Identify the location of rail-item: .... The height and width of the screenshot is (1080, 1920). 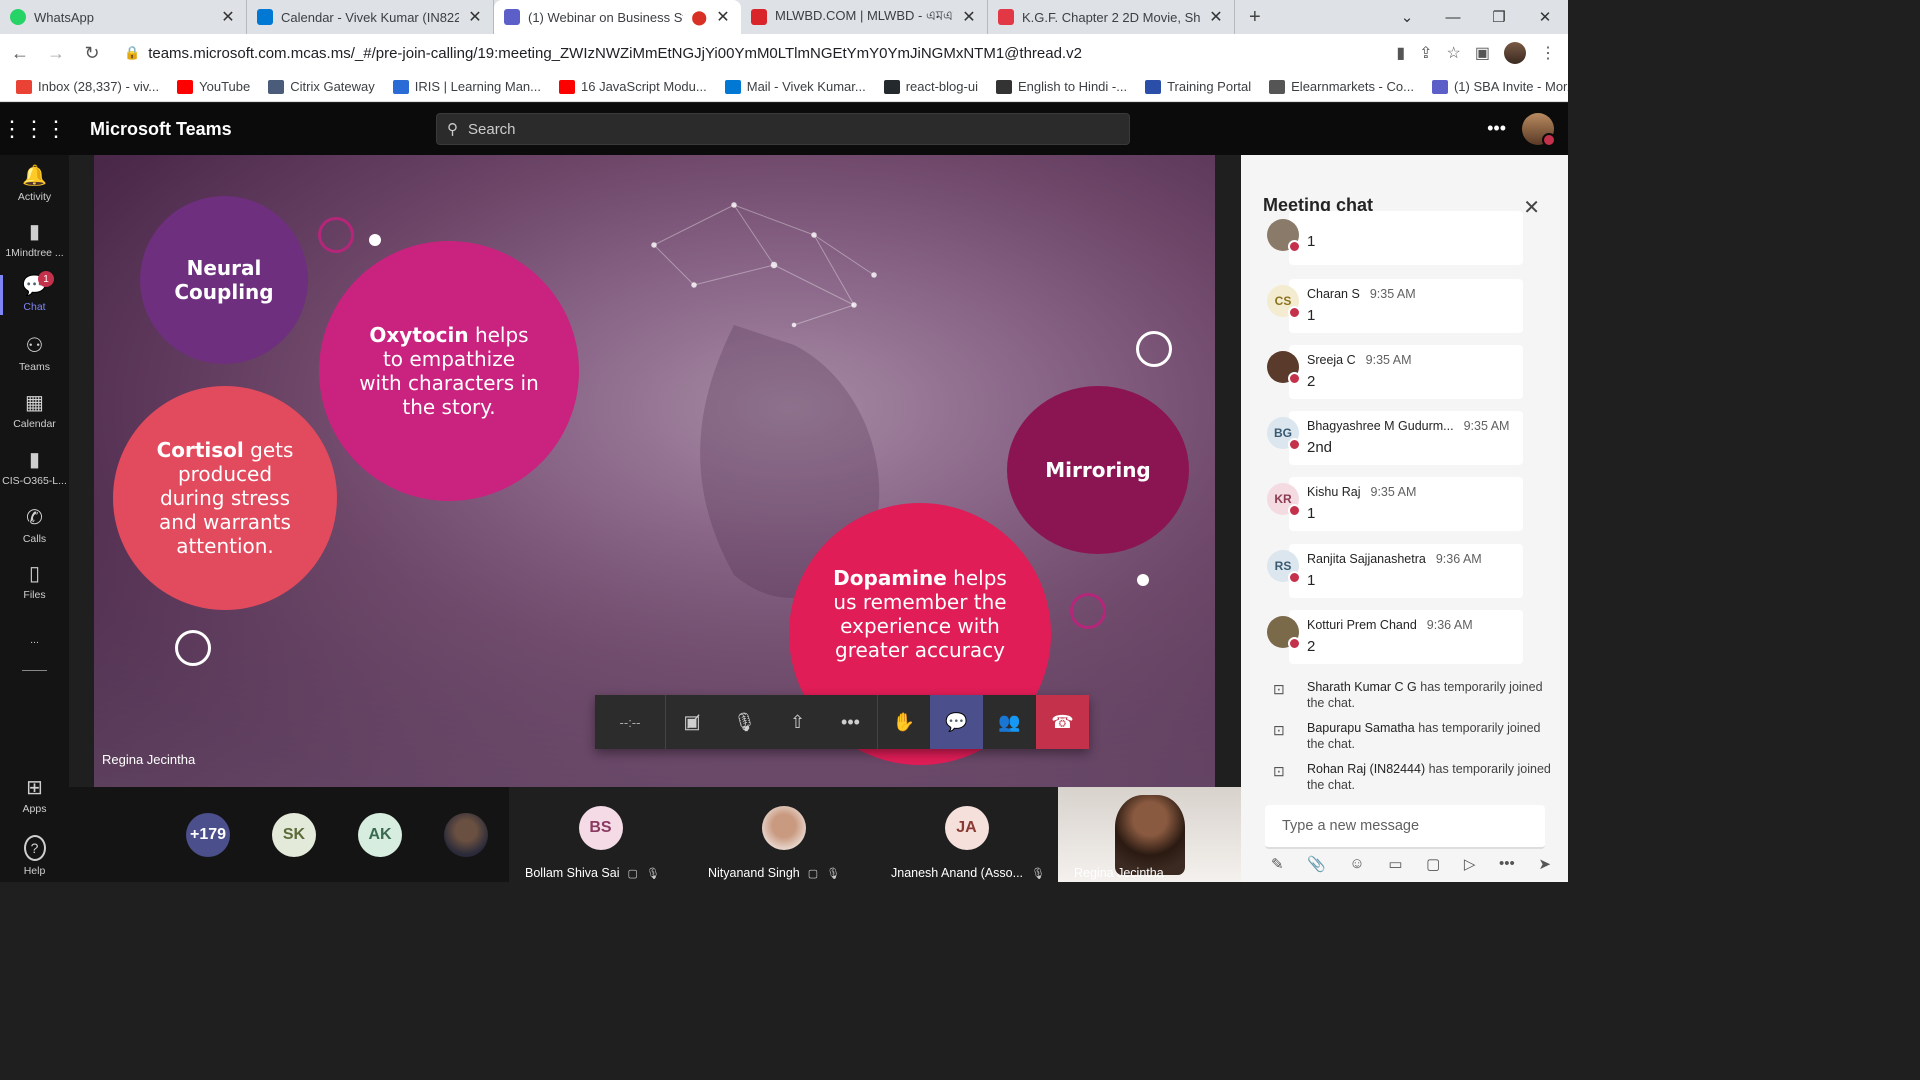
(34, 638).